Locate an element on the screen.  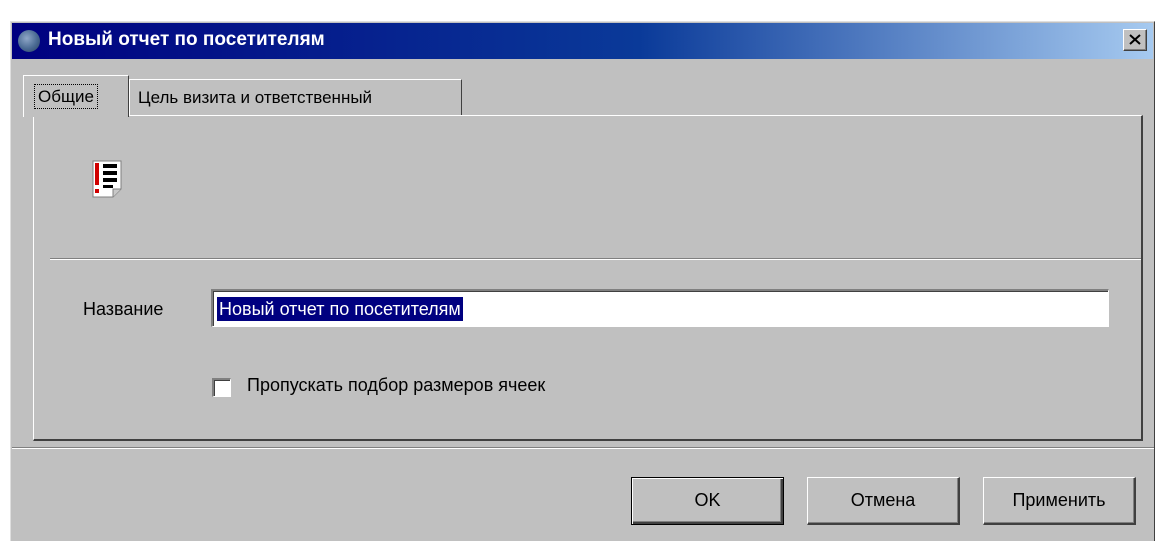
tab-visit-purpose: Цель визита и ответственный is located at coordinates (295, 97).